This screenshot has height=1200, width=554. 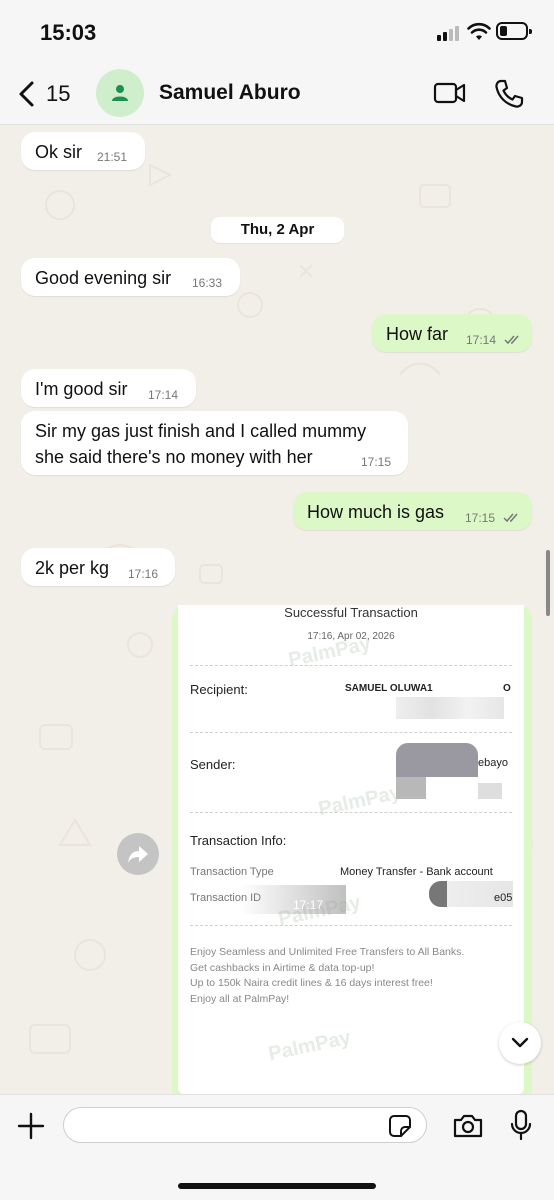 What do you see at coordinates (548, 583) in the screenshot?
I see `scrollbar` at bounding box center [548, 583].